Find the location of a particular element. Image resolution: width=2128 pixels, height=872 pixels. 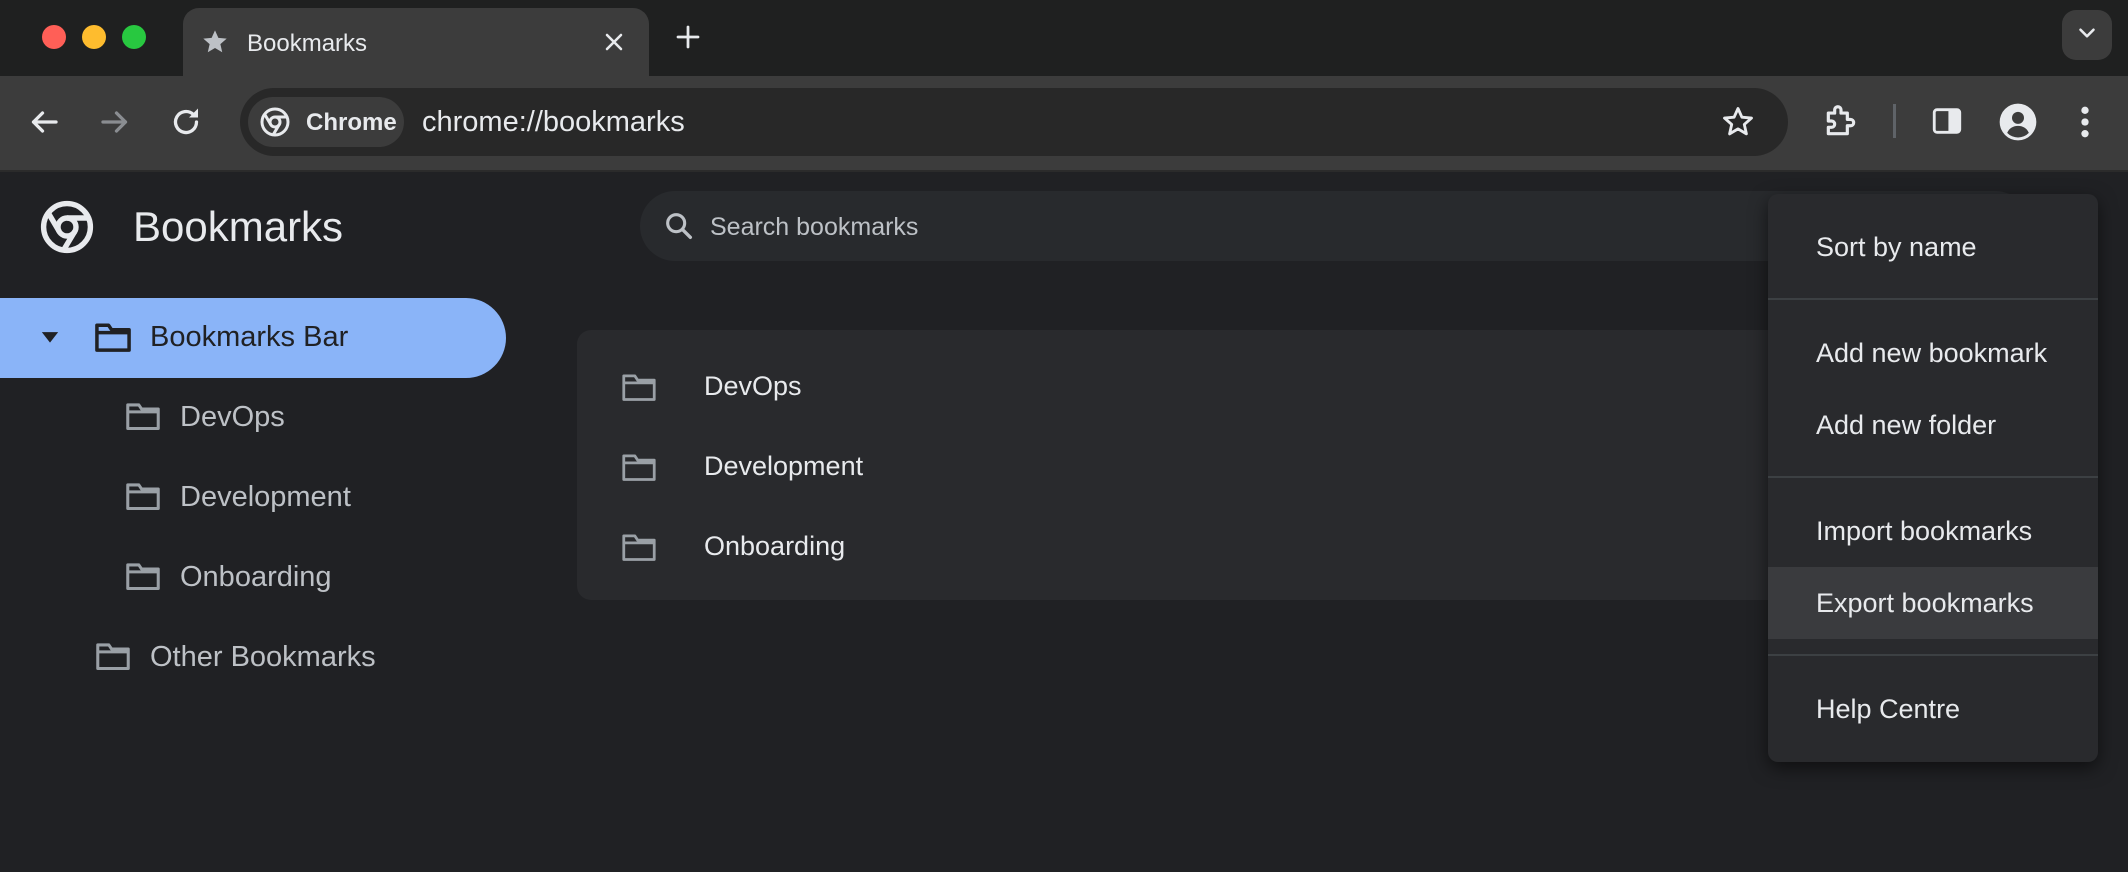

sidebar-item-devops: DevOps is located at coordinates (253, 418).